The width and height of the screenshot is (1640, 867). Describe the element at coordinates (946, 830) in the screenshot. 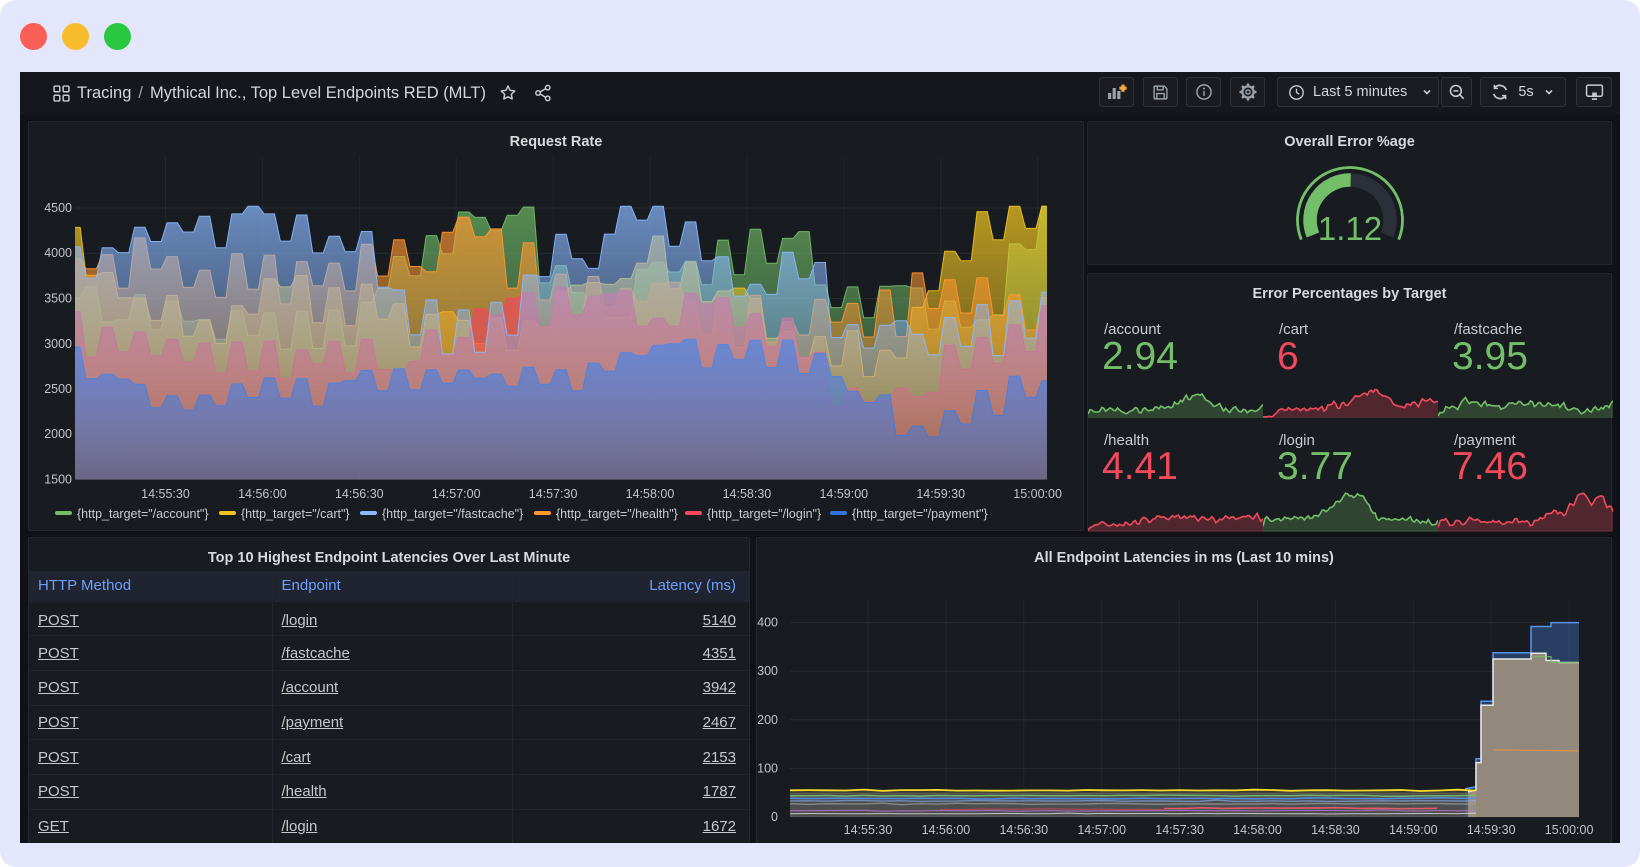

I see `svg-text: 14:56:00` at that location.